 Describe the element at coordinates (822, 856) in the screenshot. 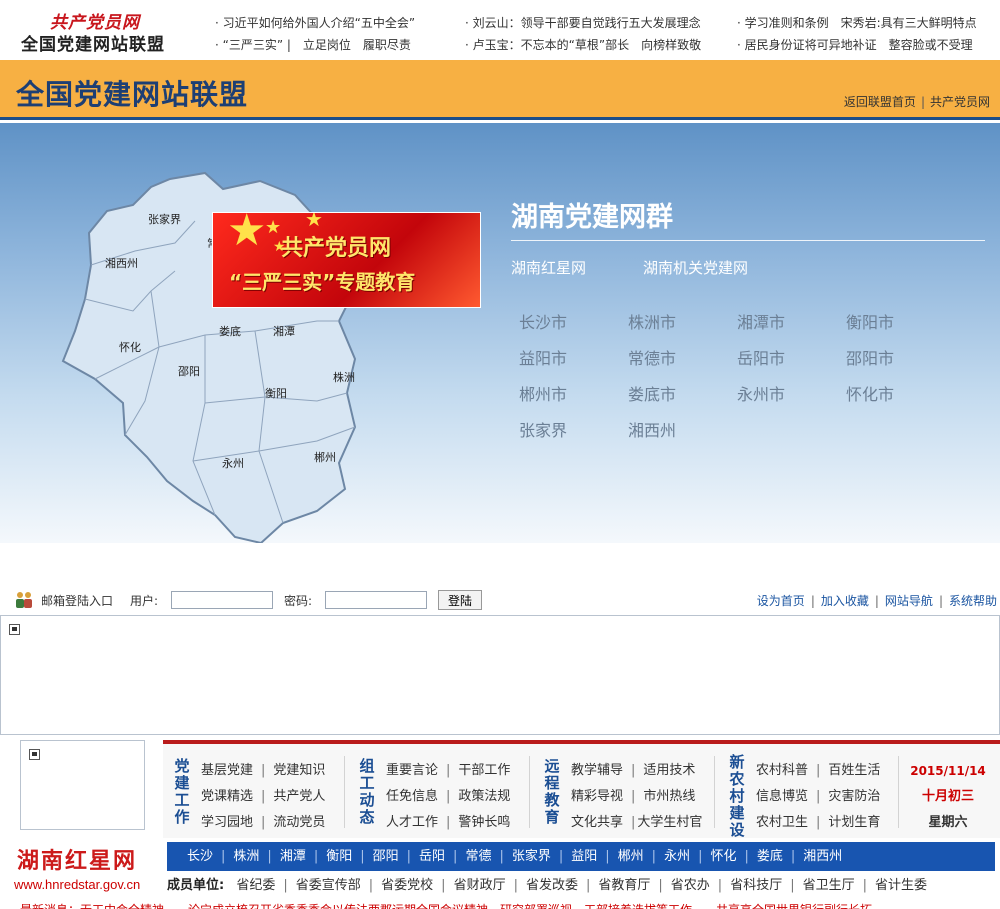

I see `city-strip-link: 湘西州` at that location.